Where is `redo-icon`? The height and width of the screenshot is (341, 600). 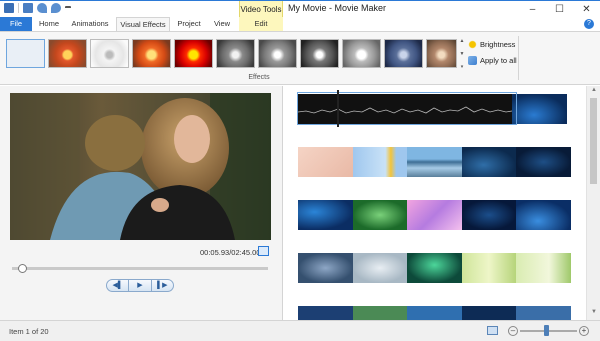 redo-icon is located at coordinates (56, 8).